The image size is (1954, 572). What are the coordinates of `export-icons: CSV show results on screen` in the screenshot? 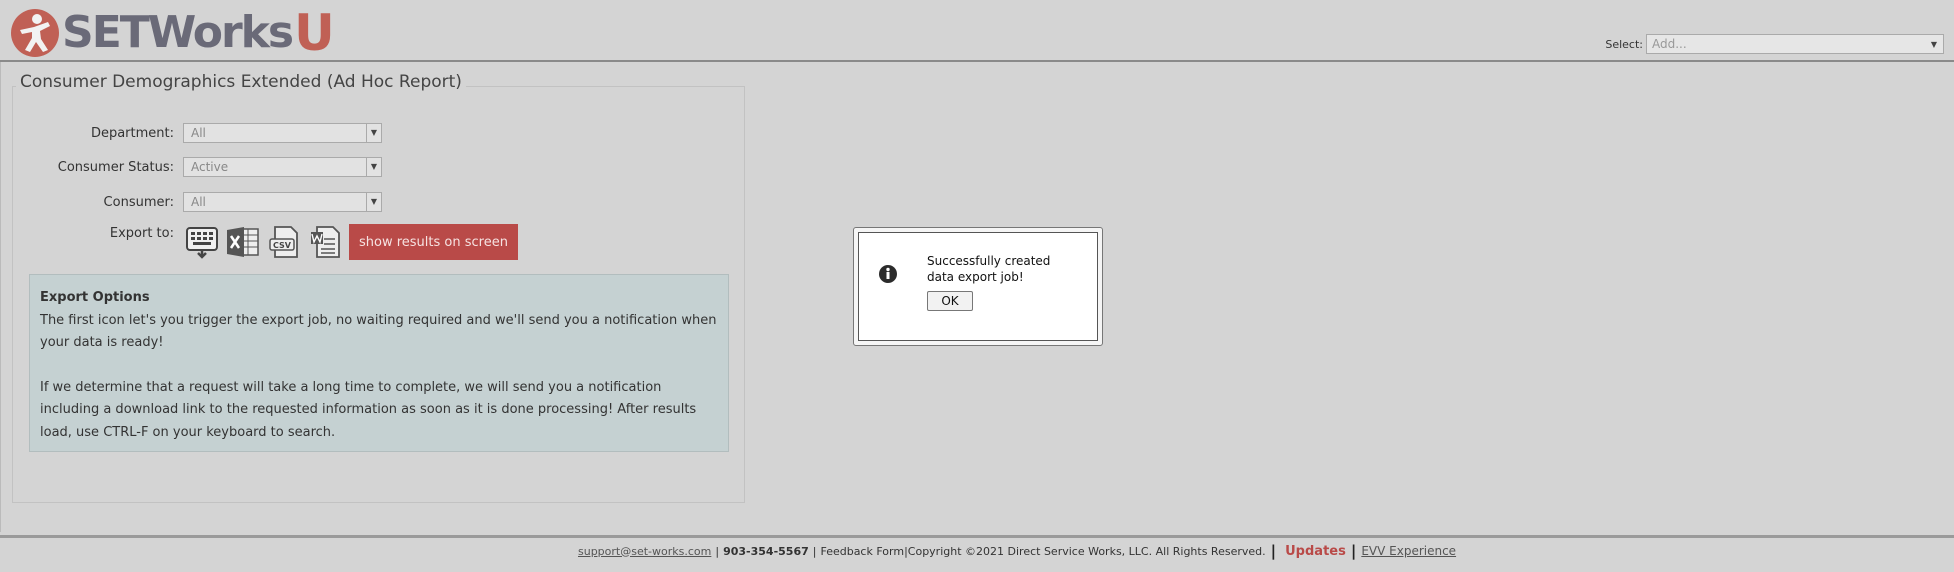 It's located at (350, 242).